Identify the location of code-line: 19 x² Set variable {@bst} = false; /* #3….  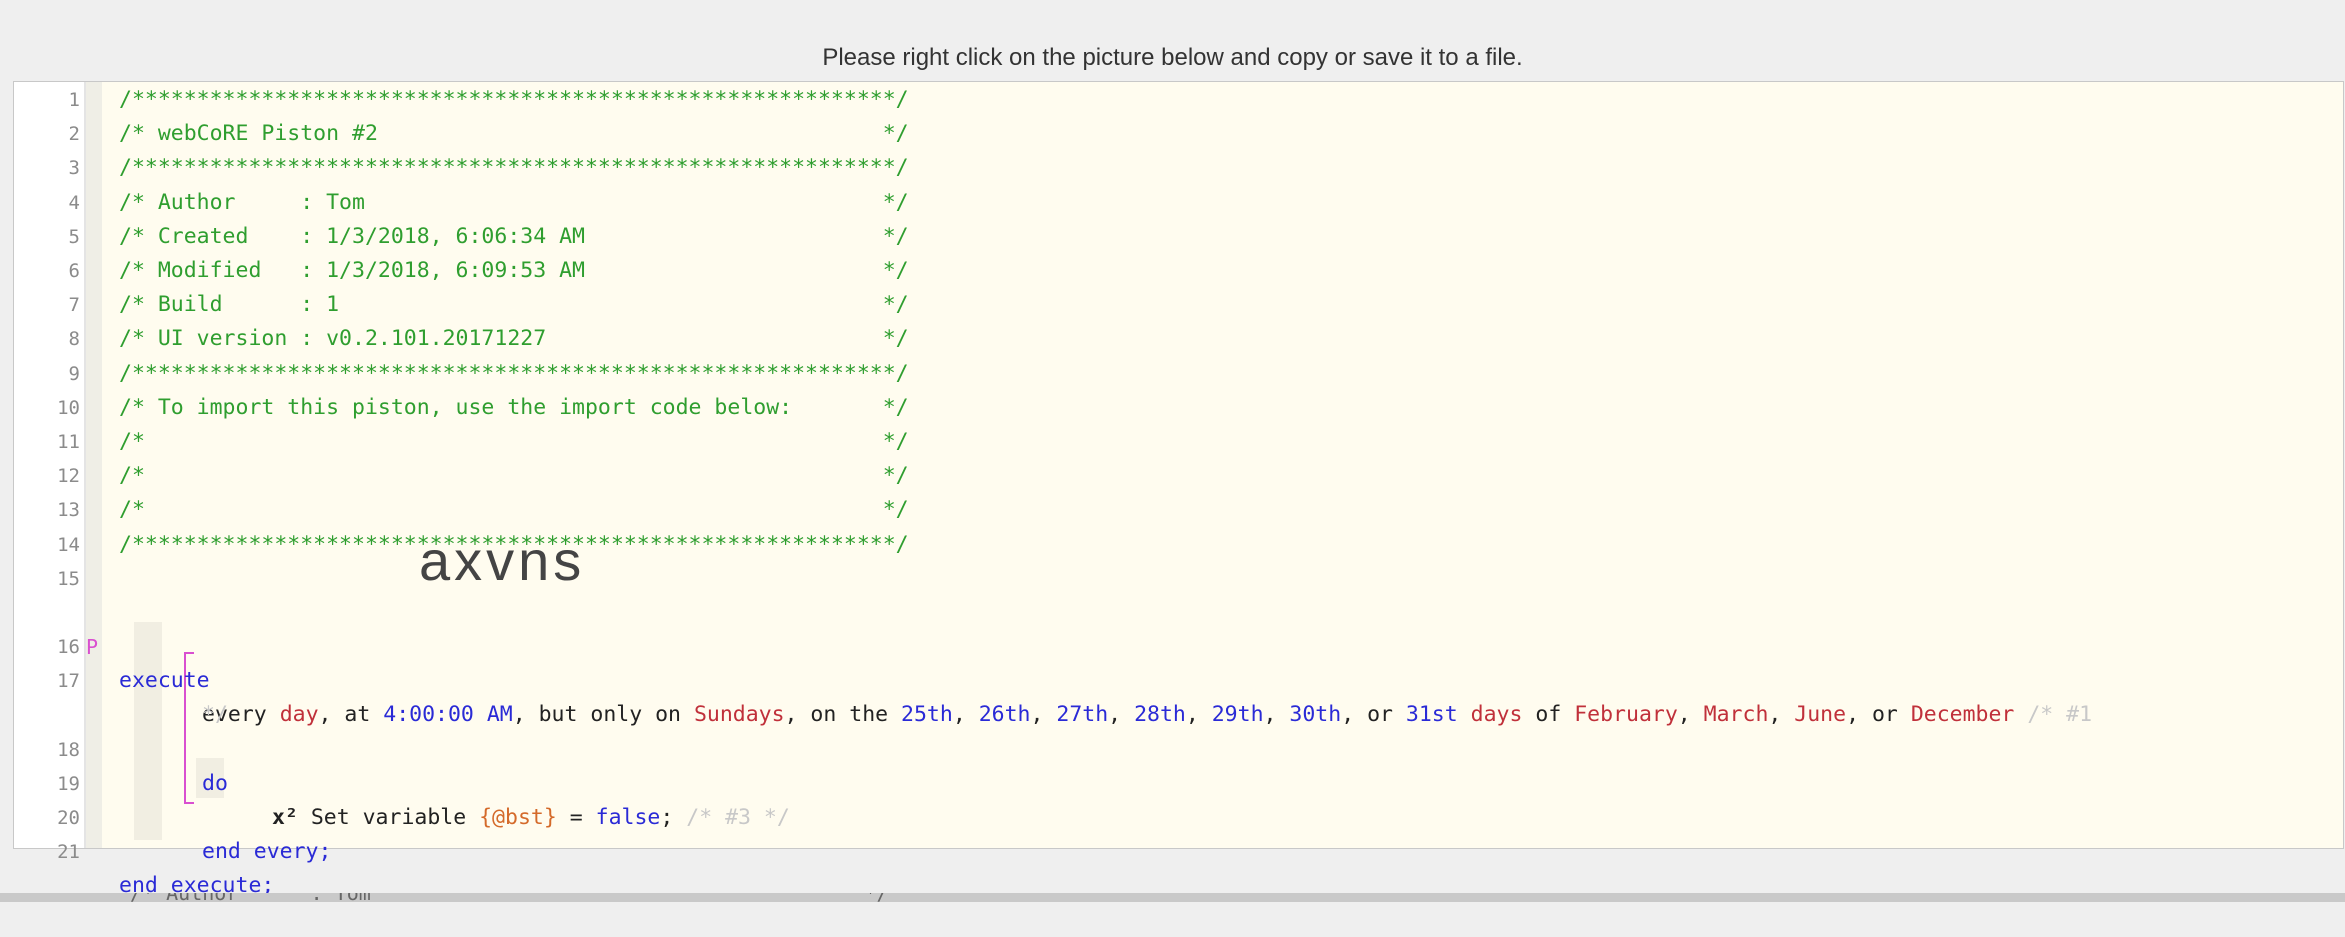
(402, 781).